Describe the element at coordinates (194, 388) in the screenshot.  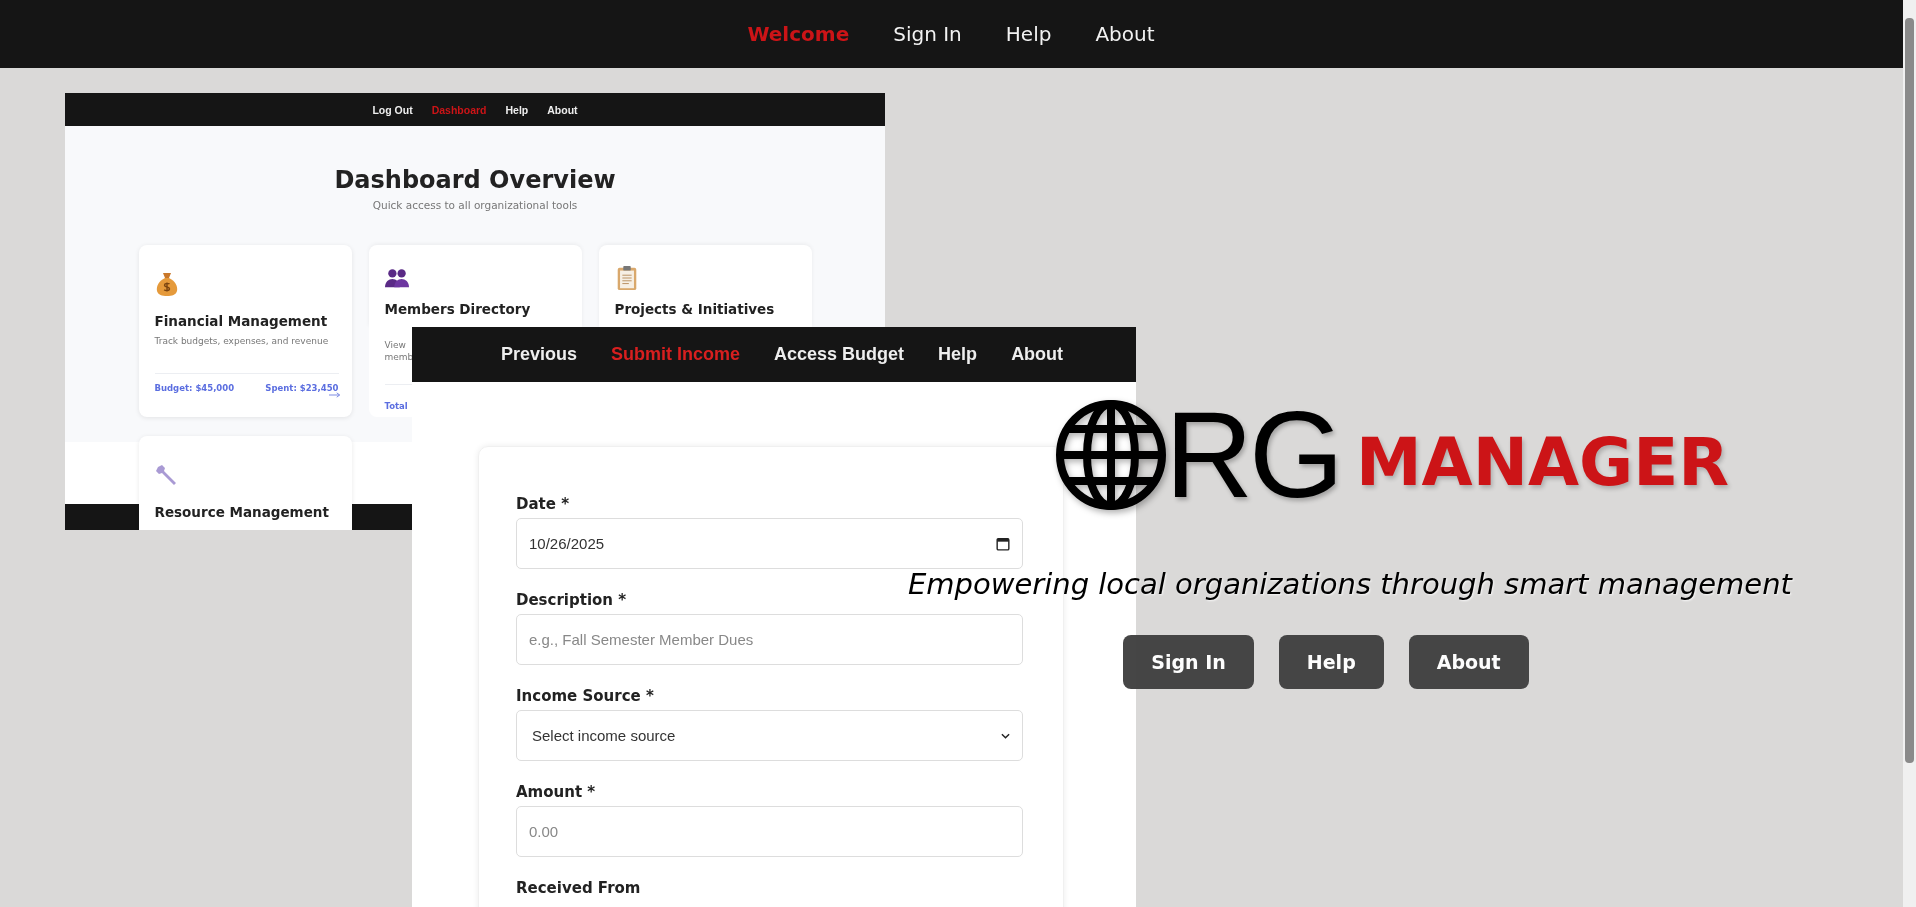
I see `card-stat: Budget: $45,000` at that location.